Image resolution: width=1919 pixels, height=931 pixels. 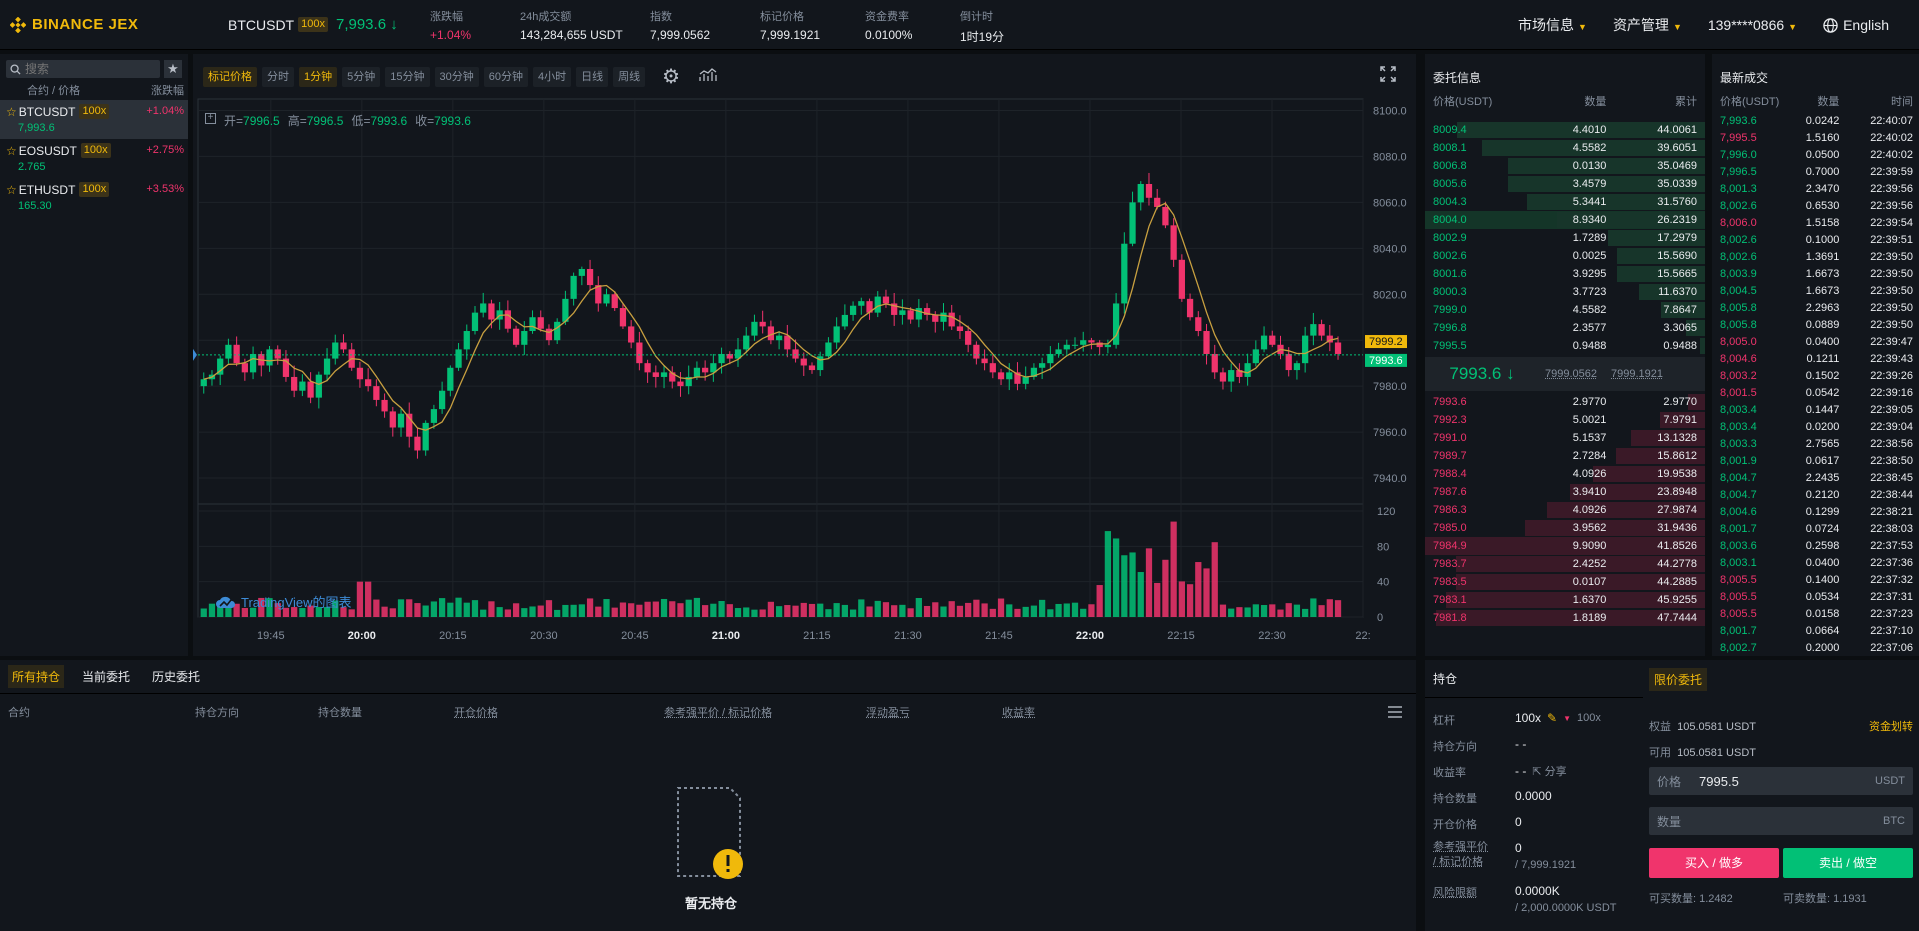 What do you see at coordinates (1565, 618) in the screenshot?
I see `bid-row: 7981.8 1.8189 47.7444` at bounding box center [1565, 618].